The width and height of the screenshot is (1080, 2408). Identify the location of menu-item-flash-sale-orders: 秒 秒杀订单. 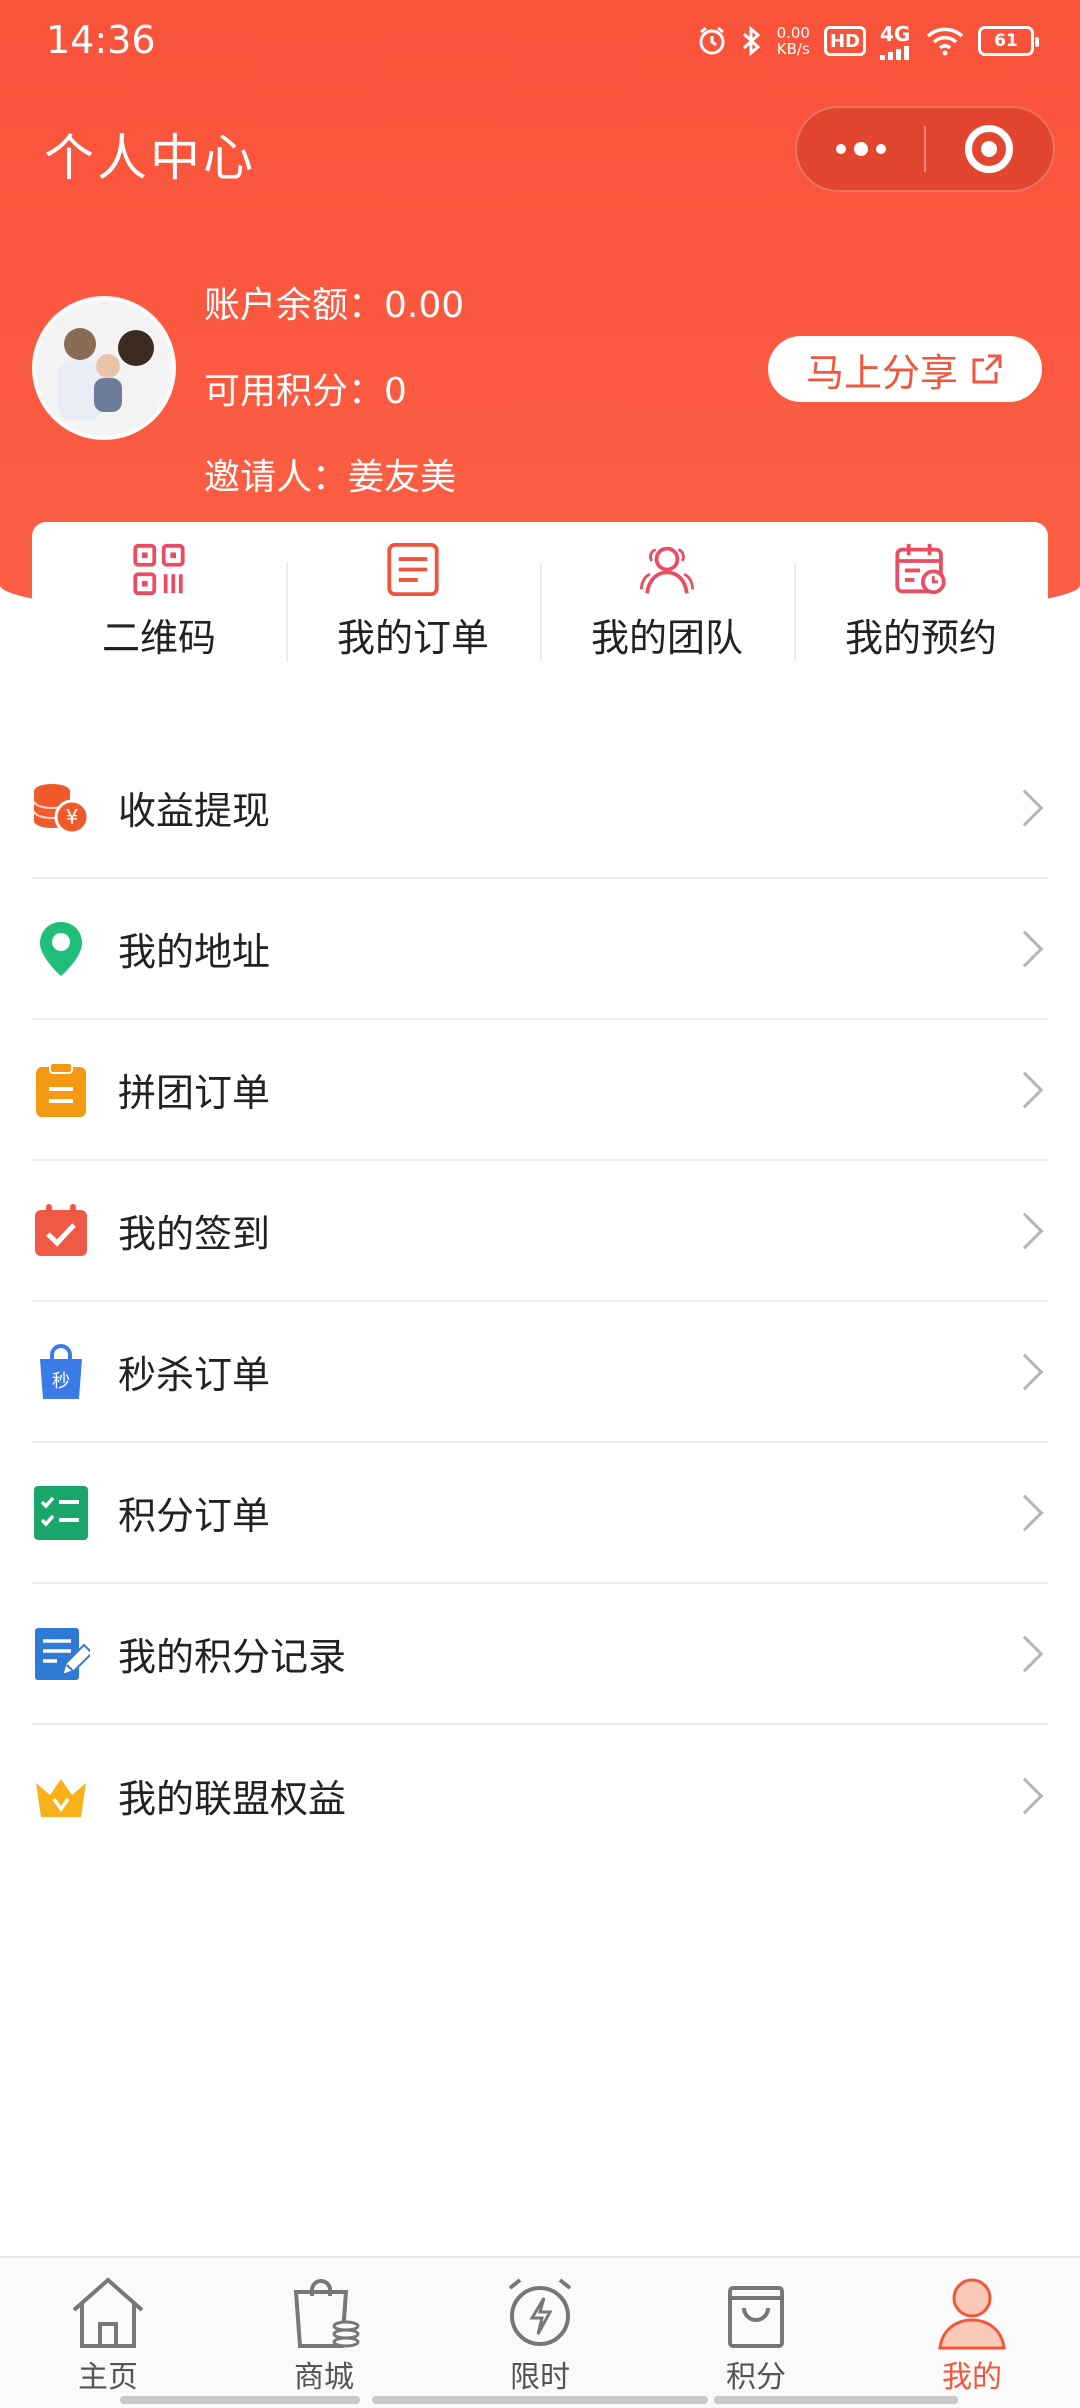
(540, 1372).